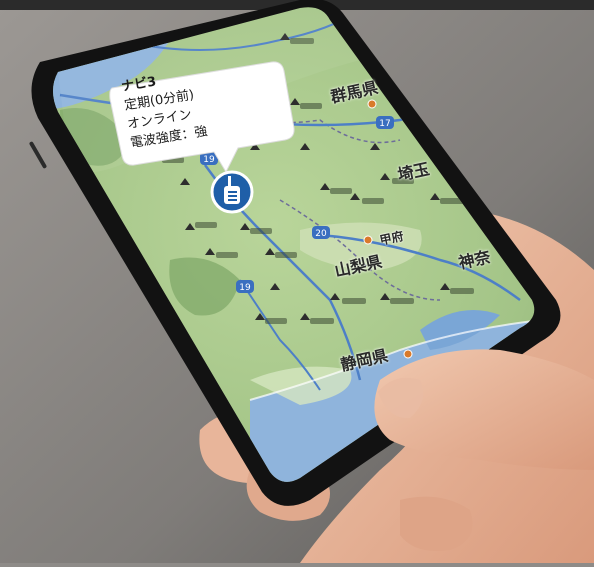 The image size is (594, 567). I want to click on svg-text: 17, so click(384, 124).